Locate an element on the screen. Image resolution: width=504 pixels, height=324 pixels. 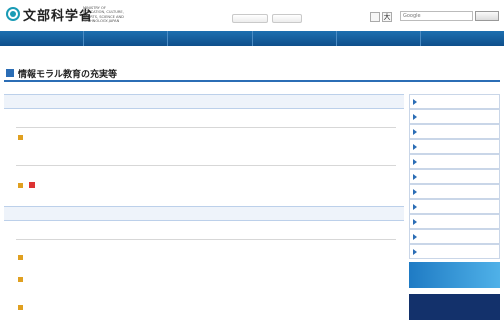
page-title: 情報モラル教育の充実等 is located at coordinates (252, 73).